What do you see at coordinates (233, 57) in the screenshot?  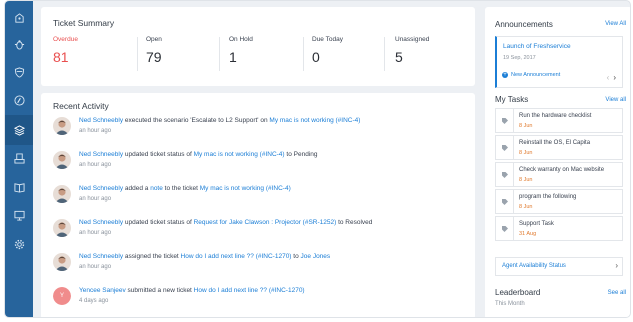 I see `stat-value: 1` at bounding box center [233, 57].